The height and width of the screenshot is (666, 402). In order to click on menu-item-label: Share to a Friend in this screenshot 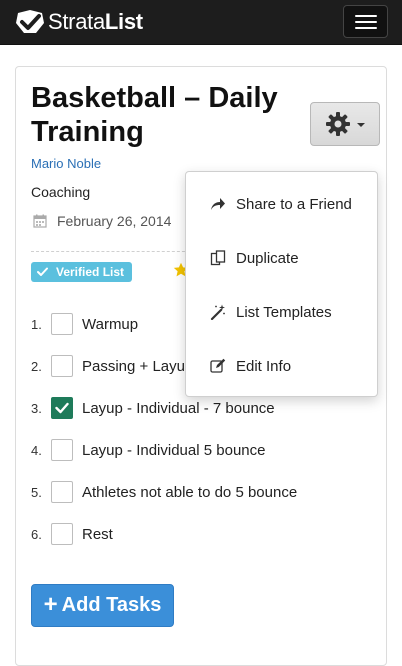, I will do `click(294, 204)`.